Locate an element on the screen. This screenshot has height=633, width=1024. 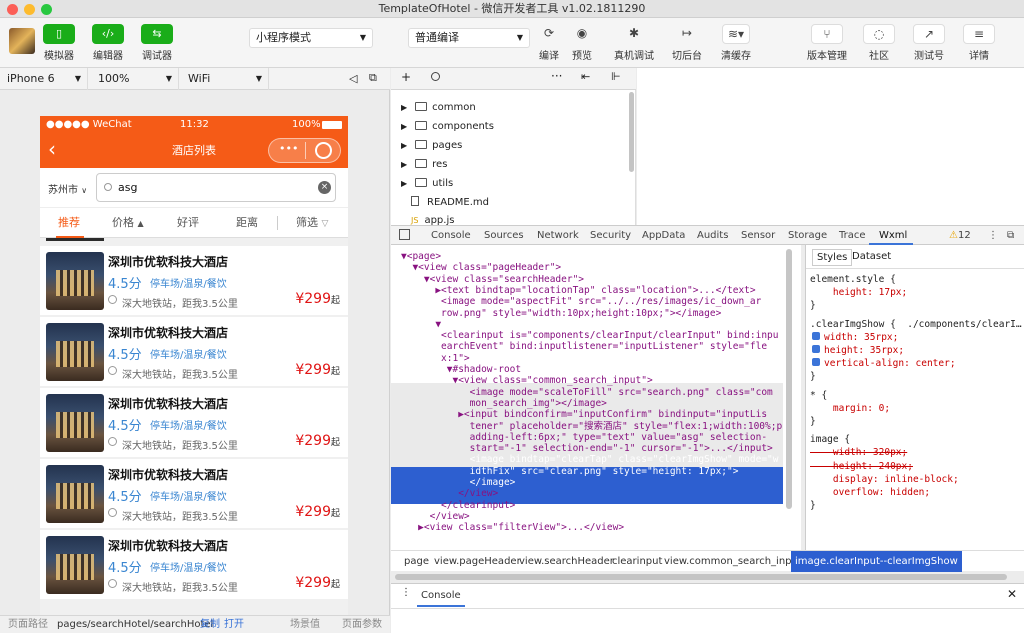
search-input: asg × is located at coordinates (216, 187).